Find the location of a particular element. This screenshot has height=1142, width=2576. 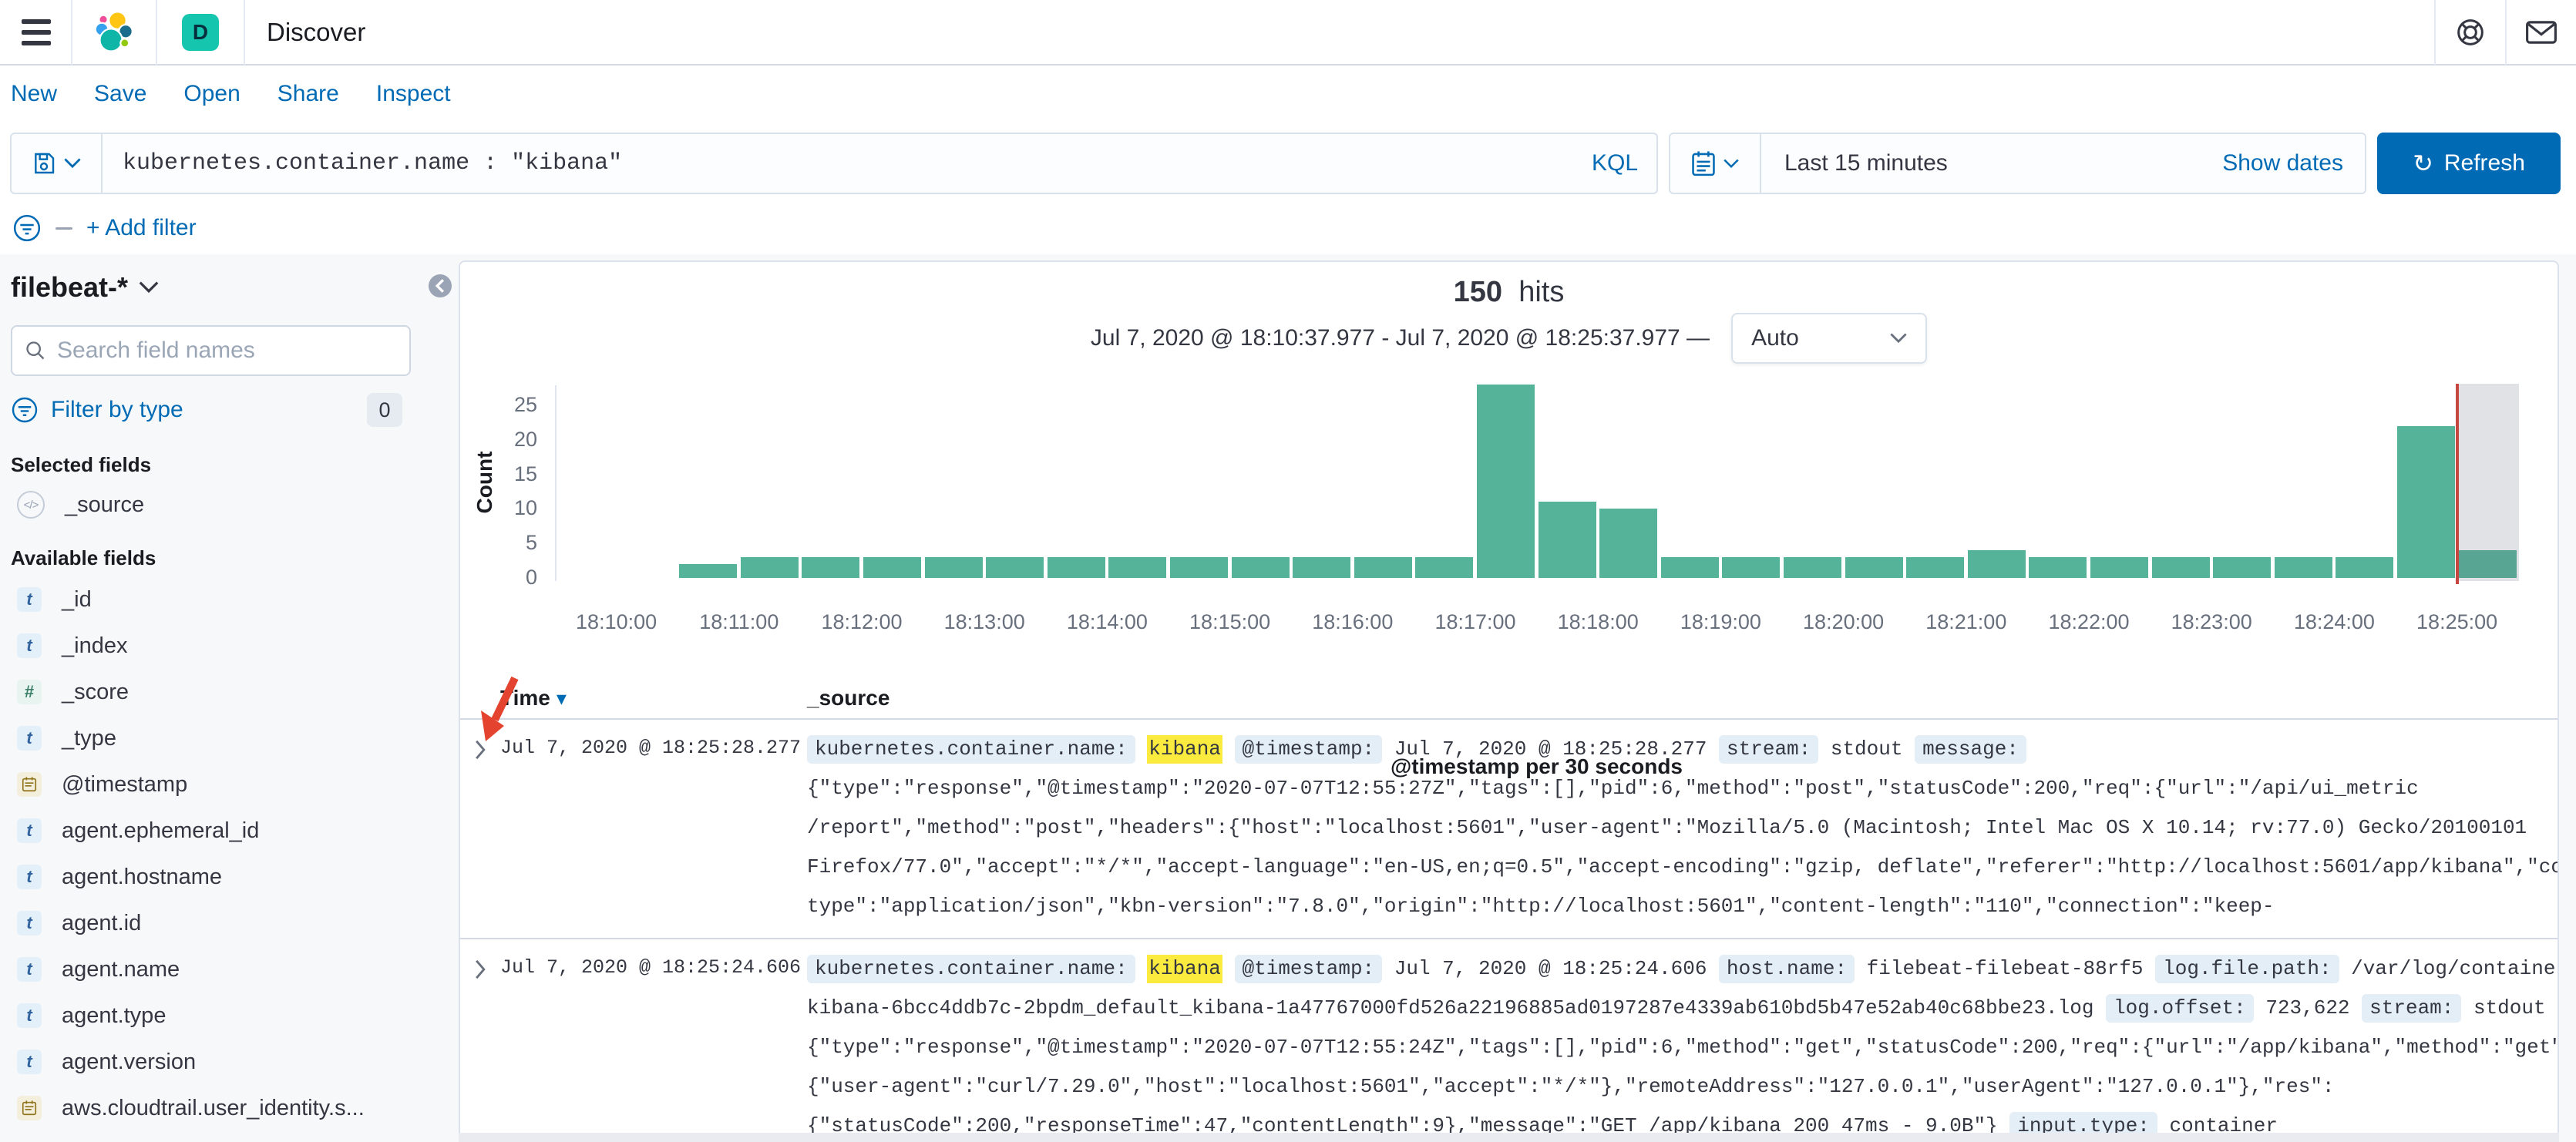

time-range-value: Last 15 minutes is located at coordinates (1854, 163).